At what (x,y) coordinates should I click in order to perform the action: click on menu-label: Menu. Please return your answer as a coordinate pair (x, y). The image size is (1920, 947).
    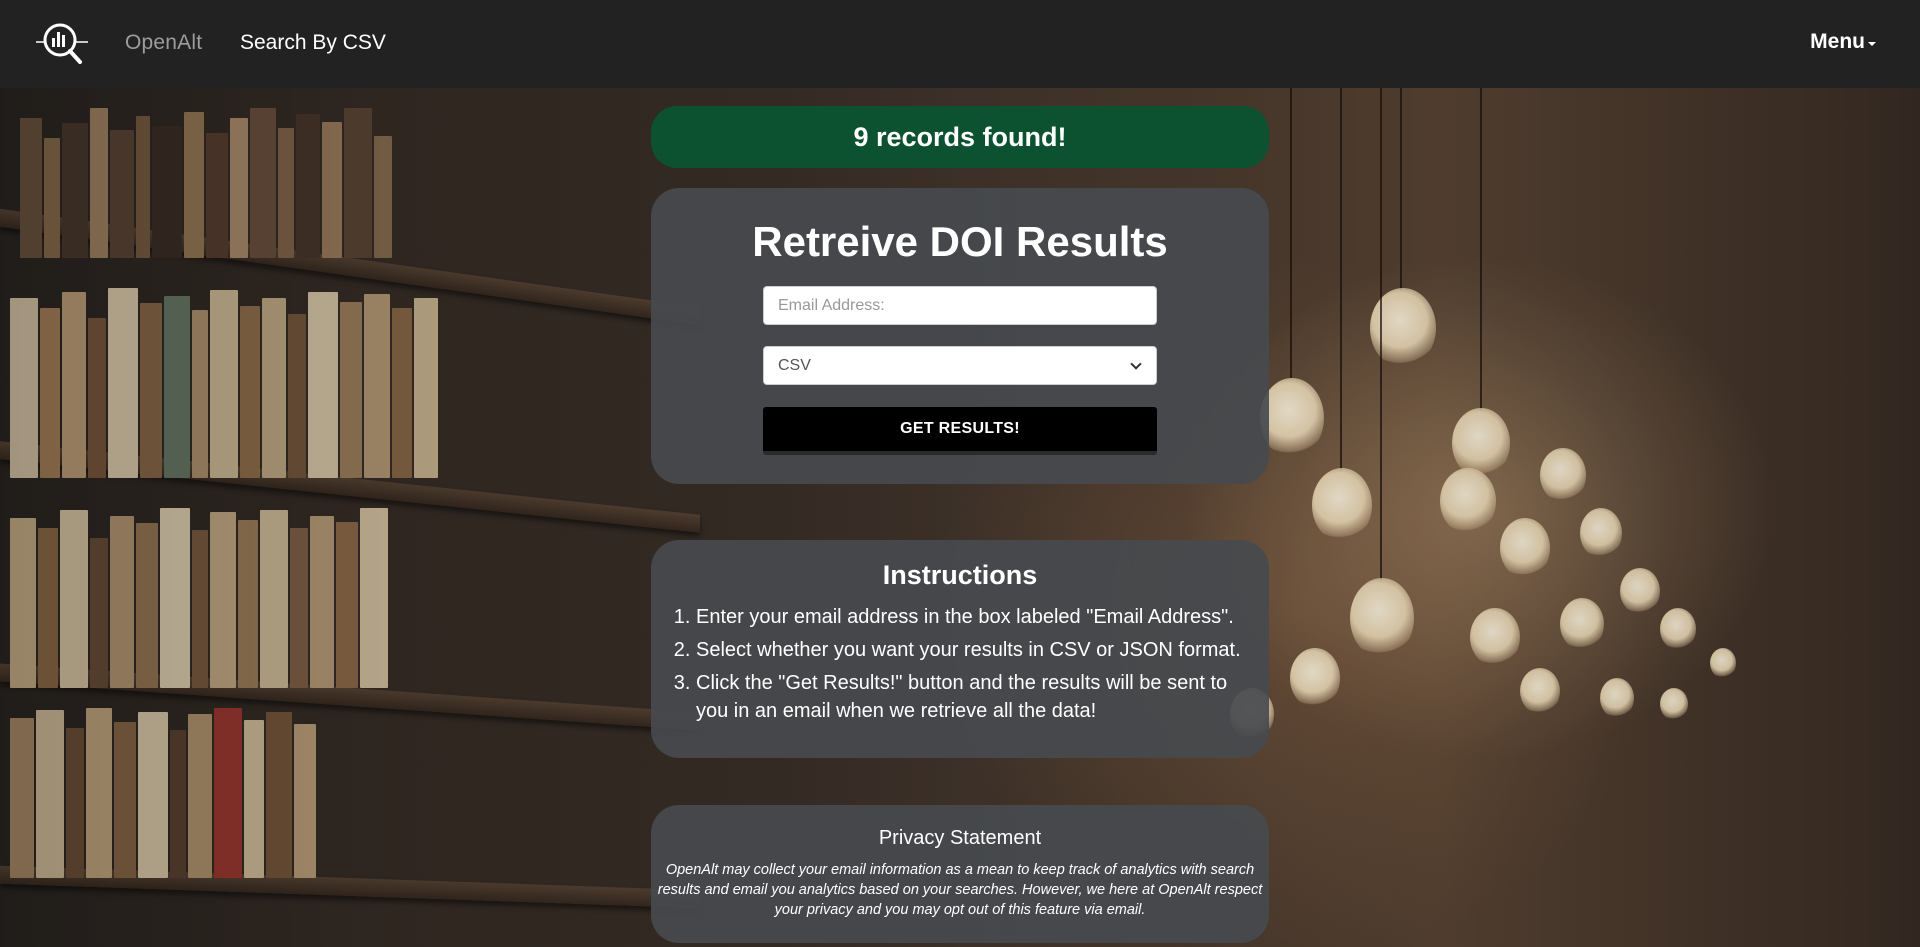
    Looking at the image, I should click on (1837, 41).